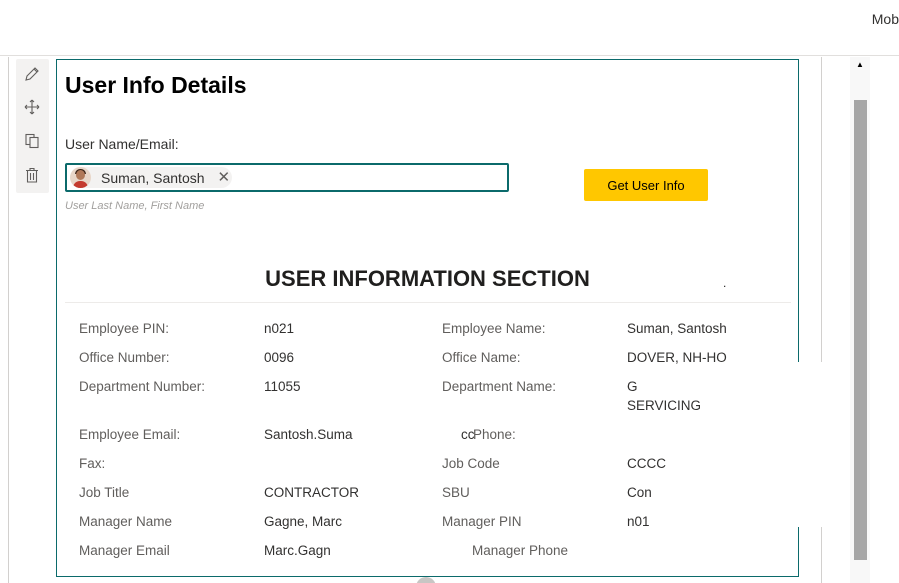  I want to click on manager-name-value: Gagne, Marc, so click(303, 521).